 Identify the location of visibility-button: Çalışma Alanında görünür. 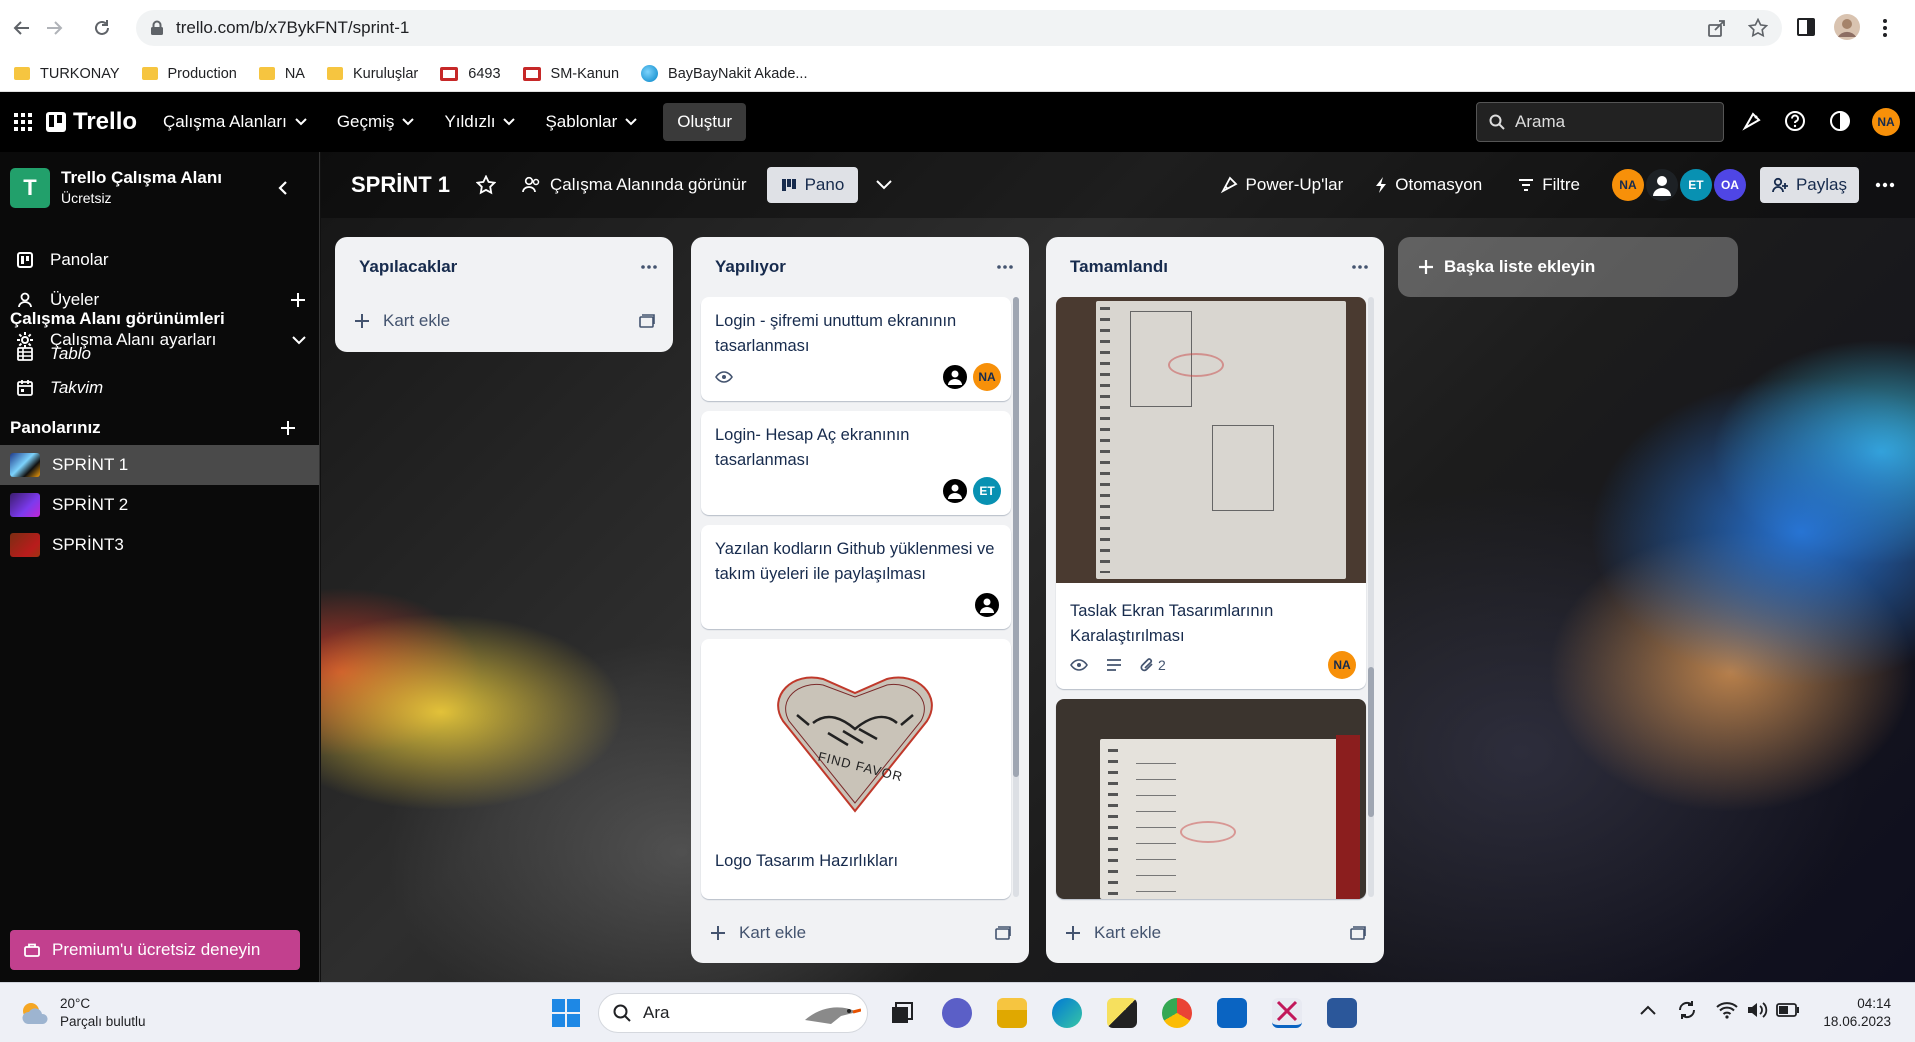
(634, 185).